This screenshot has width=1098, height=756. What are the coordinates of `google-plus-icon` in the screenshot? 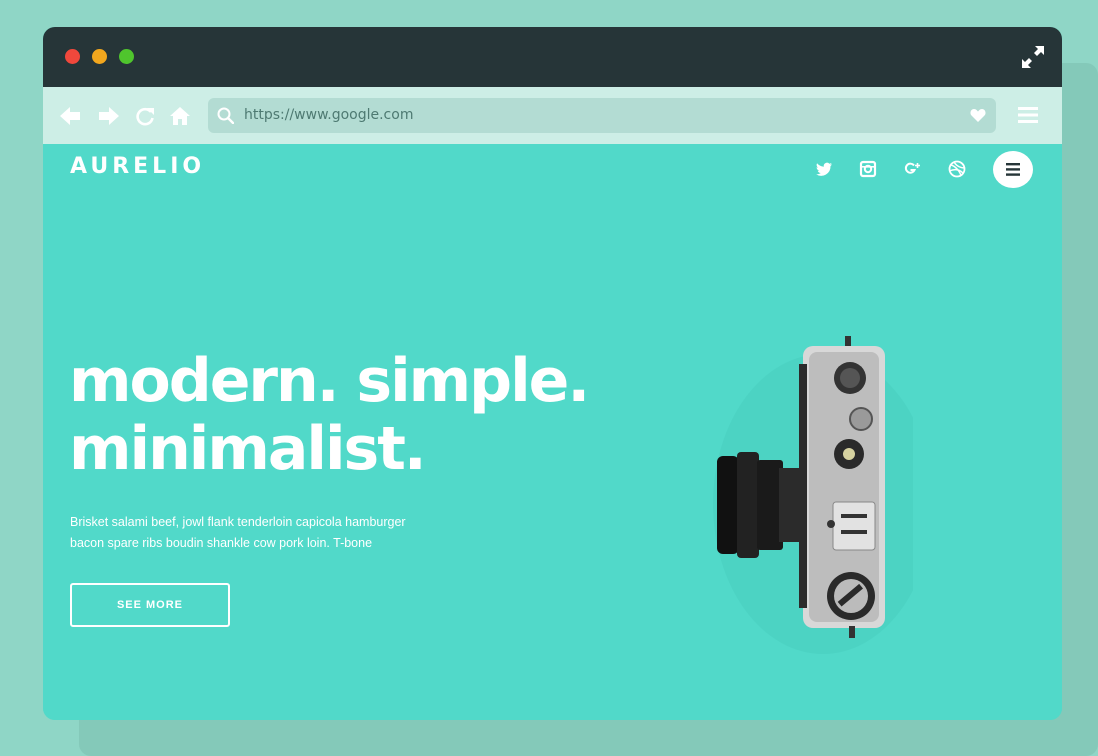 It's located at (912, 169).